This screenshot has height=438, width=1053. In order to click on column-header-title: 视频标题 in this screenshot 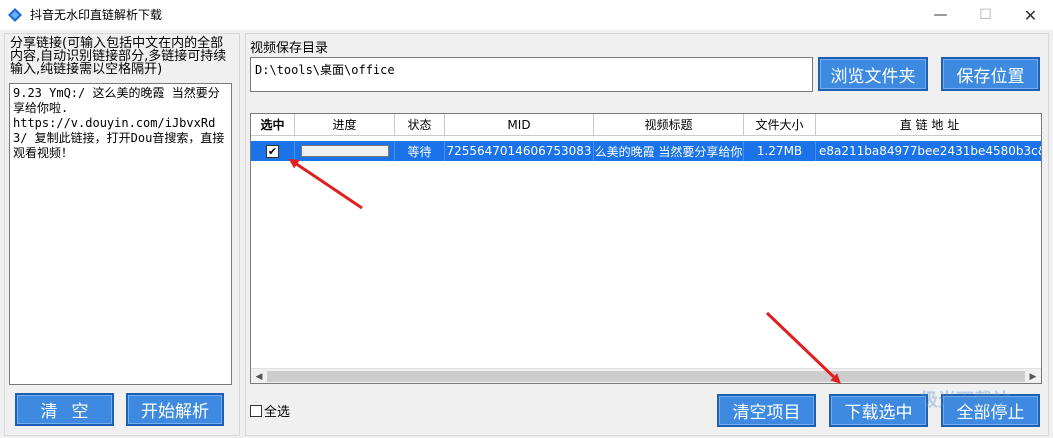, I will do `click(669, 125)`.